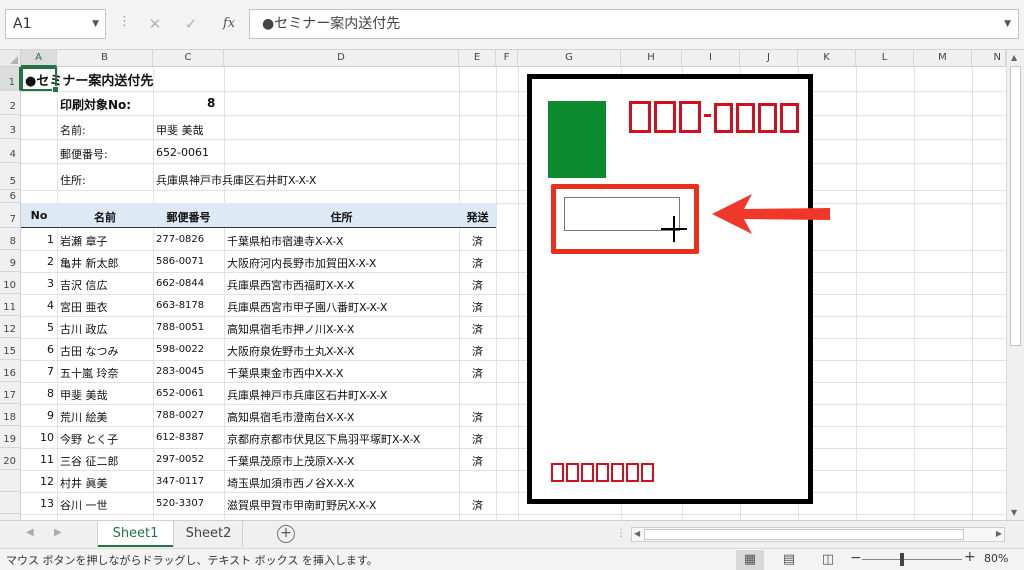  Describe the element at coordinates (10, 305) in the screenshot. I see `row-header: 11` at that location.